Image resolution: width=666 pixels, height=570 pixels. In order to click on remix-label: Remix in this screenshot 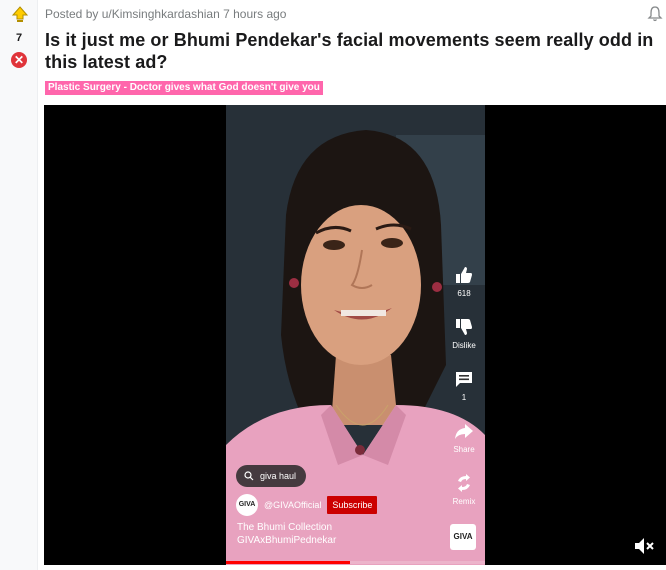, I will do `click(464, 501)`.